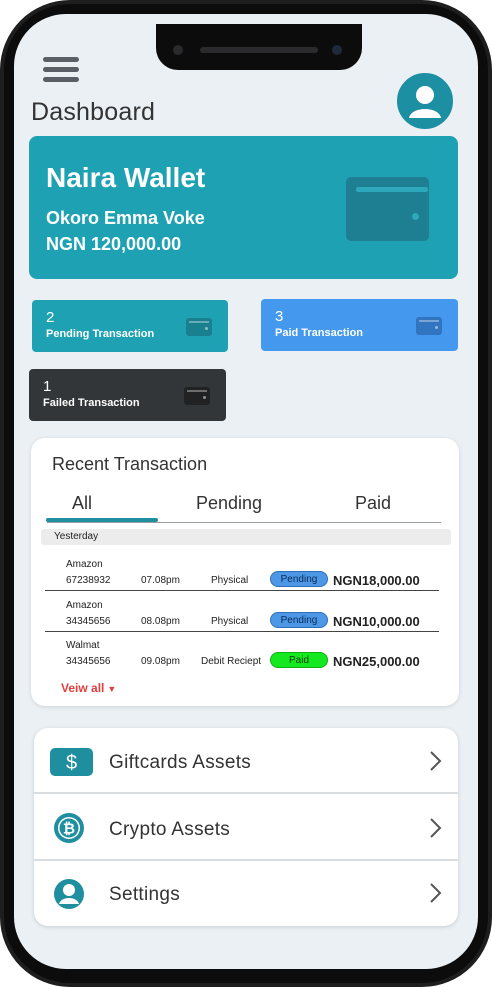  I want to click on hamburger-menu-icon, so click(61, 70).